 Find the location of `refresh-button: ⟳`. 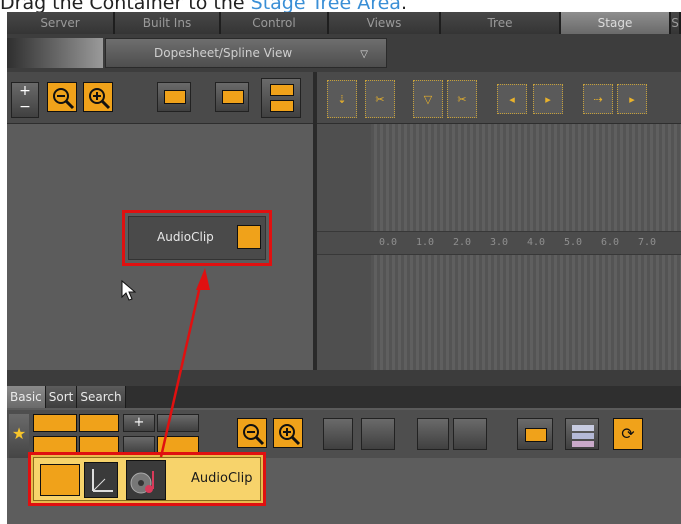

refresh-button: ⟳ is located at coordinates (628, 434).